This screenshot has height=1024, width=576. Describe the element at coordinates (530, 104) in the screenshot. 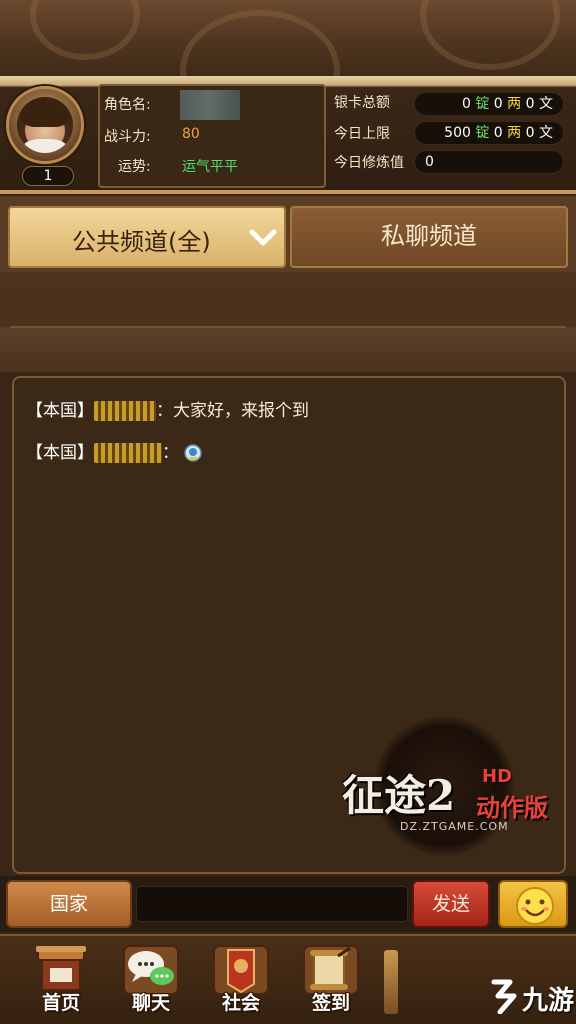

I see `bank-wen-value: 0` at that location.